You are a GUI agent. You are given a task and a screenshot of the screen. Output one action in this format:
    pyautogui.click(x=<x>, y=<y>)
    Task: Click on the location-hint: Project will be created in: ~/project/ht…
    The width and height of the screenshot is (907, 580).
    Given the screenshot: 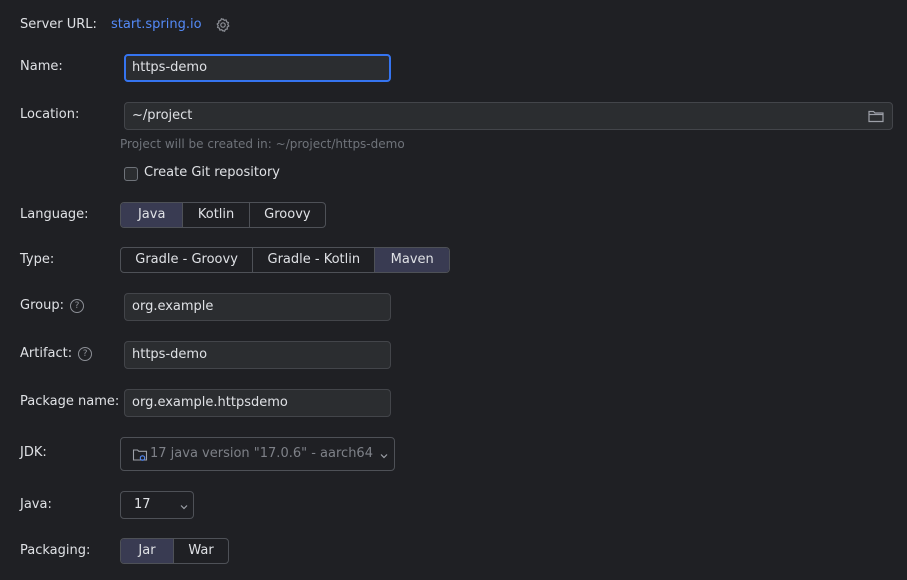 What is the action you would take?
    pyautogui.click(x=262, y=144)
    